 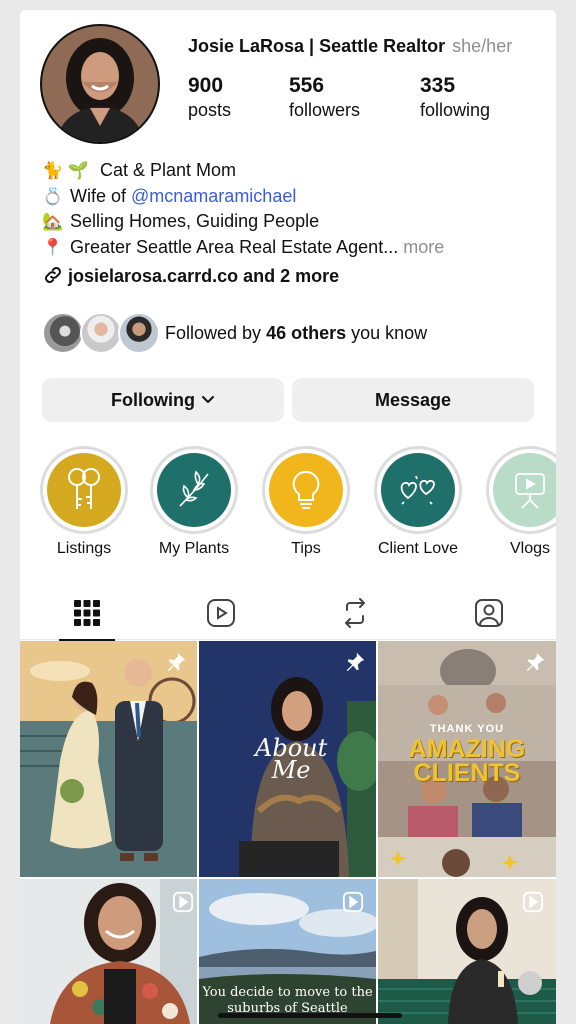 What do you see at coordinates (307, 85) in the screenshot?
I see `stat-followers-value: 556` at bounding box center [307, 85].